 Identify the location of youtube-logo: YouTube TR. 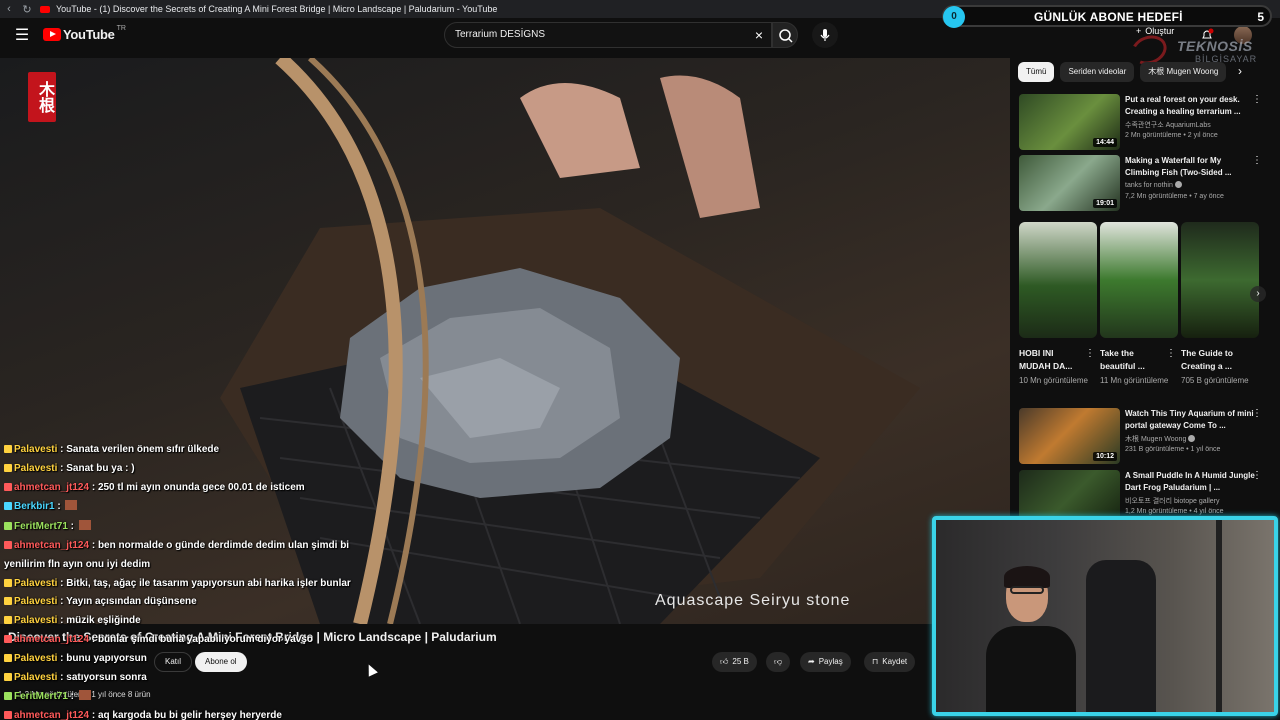
(84, 33).